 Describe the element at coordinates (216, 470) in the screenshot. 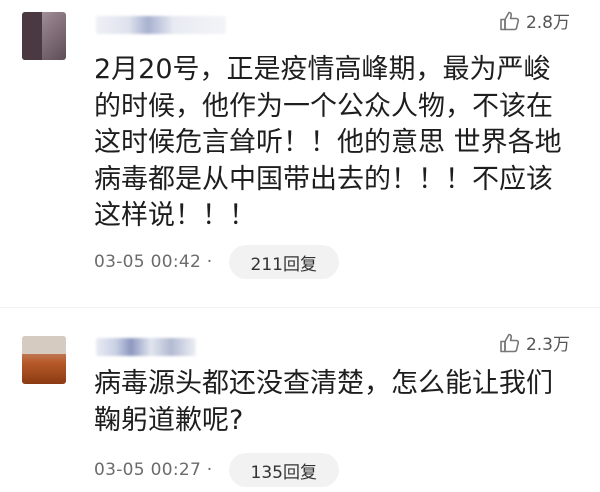

I see `comment-meta: 03-05 00:27 · 135回复` at that location.